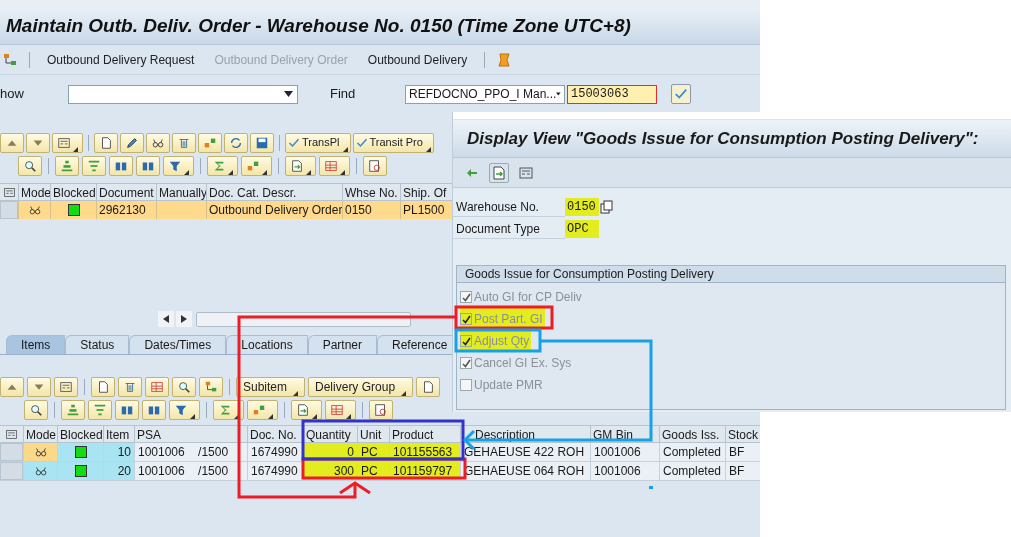  Describe the element at coordinates (681, 94) in the screenshot. I see `execute-button` at that location.